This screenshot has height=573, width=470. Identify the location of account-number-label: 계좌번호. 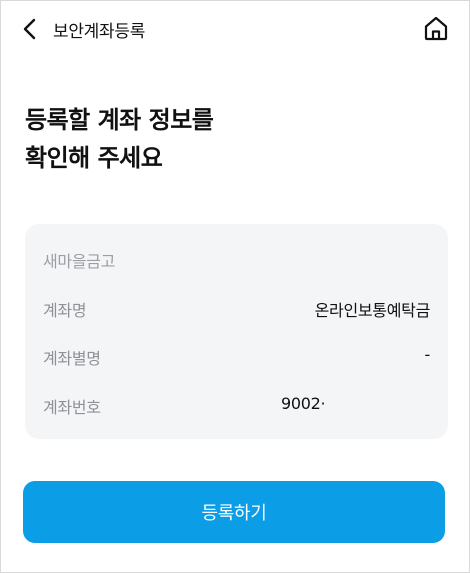
(72, 407).